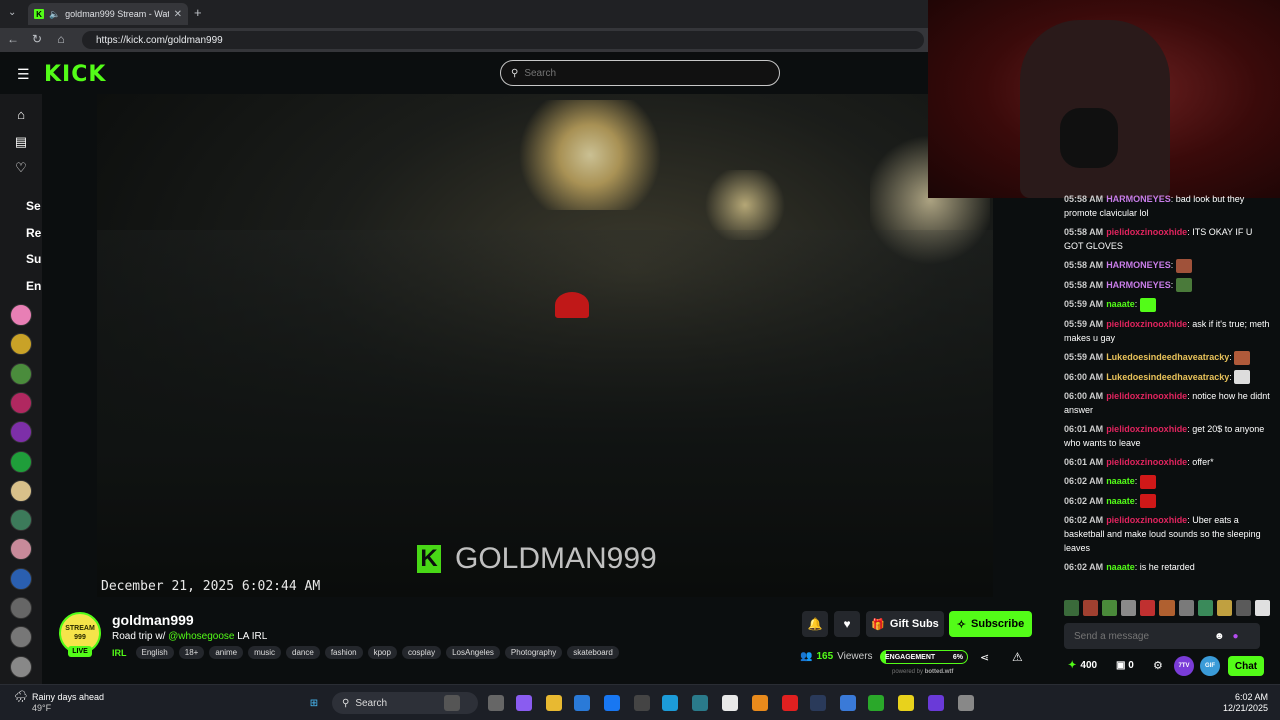 The height and width of the screenshot is (720, 1280). What do you see at coordinates (818, 703) in the screenshot?
I see `steam-icon` at bounding box center [818, 703].